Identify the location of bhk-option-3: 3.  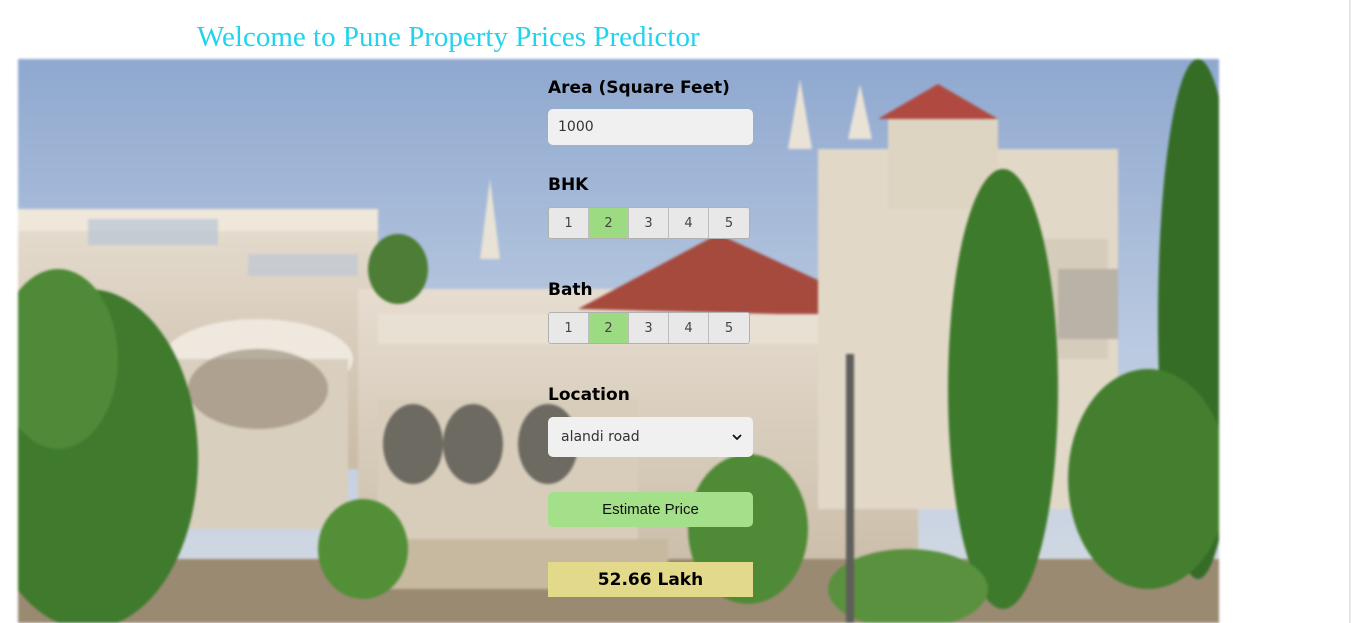
(649, 223).